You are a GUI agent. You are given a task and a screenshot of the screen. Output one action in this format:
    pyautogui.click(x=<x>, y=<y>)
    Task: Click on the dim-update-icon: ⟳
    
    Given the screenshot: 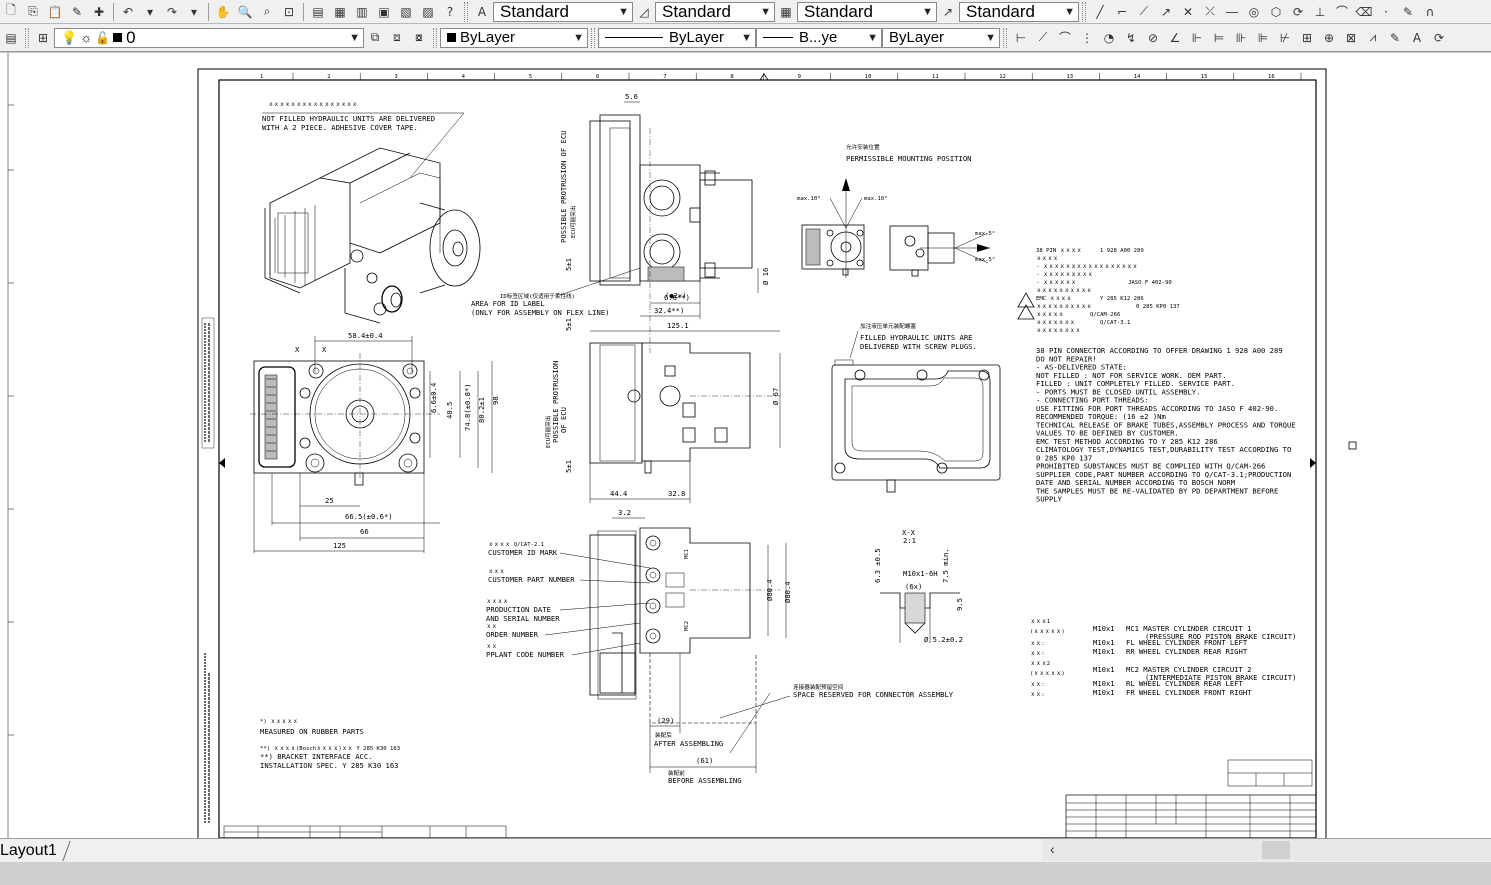 What is the action you would take?
    pyautogui.click(x=1439, y=38)
    